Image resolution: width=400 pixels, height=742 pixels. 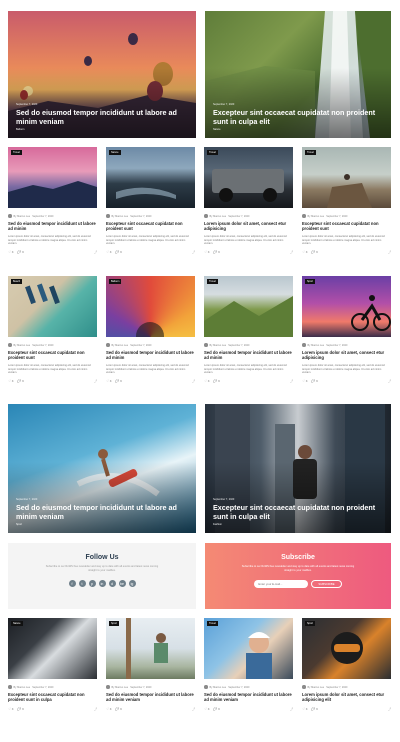 What do you see at coordinates (115, 152) in the screenshot?
I see `category-badge: Nature` at bounding box center [115, 152].